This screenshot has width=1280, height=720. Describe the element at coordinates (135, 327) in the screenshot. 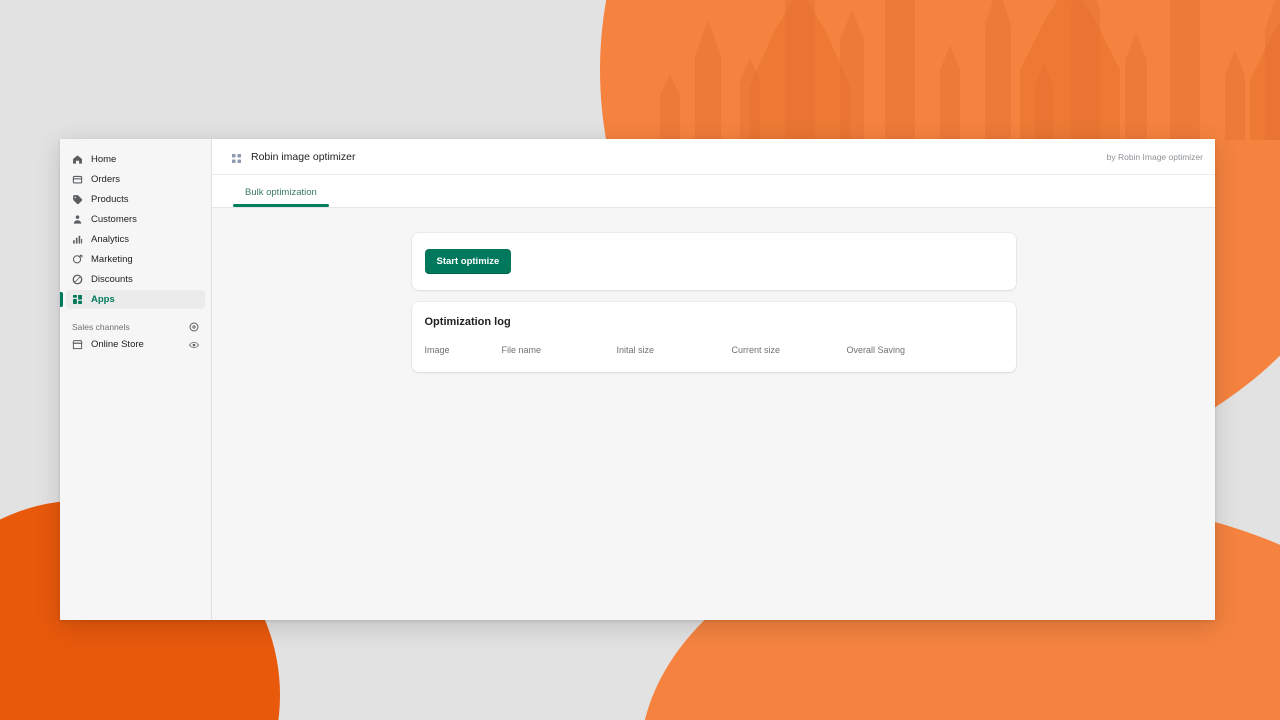

I see `sales-channels-section-header: Sales channels` at that location.